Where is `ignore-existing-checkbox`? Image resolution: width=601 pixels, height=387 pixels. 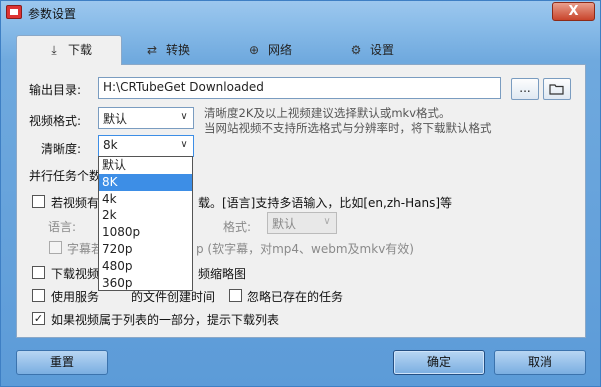
ignore-existing-checkbox is located at coordinates (235, 295).